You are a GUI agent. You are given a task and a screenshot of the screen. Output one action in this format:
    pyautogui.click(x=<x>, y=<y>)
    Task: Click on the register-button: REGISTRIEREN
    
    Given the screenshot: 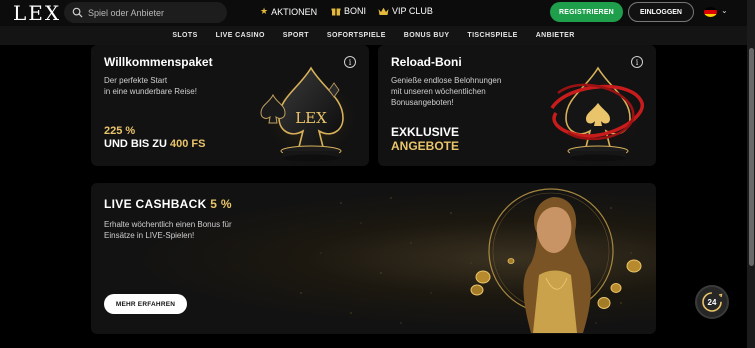 What is the action you would take?
    pyautogui.click(x=586, y=12)
    